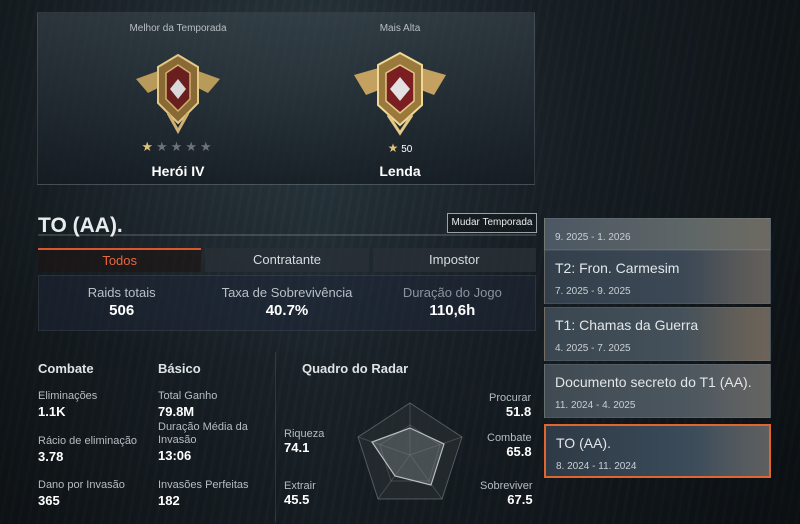  I want to click on radar-value: 67.5, so click(520, 499).